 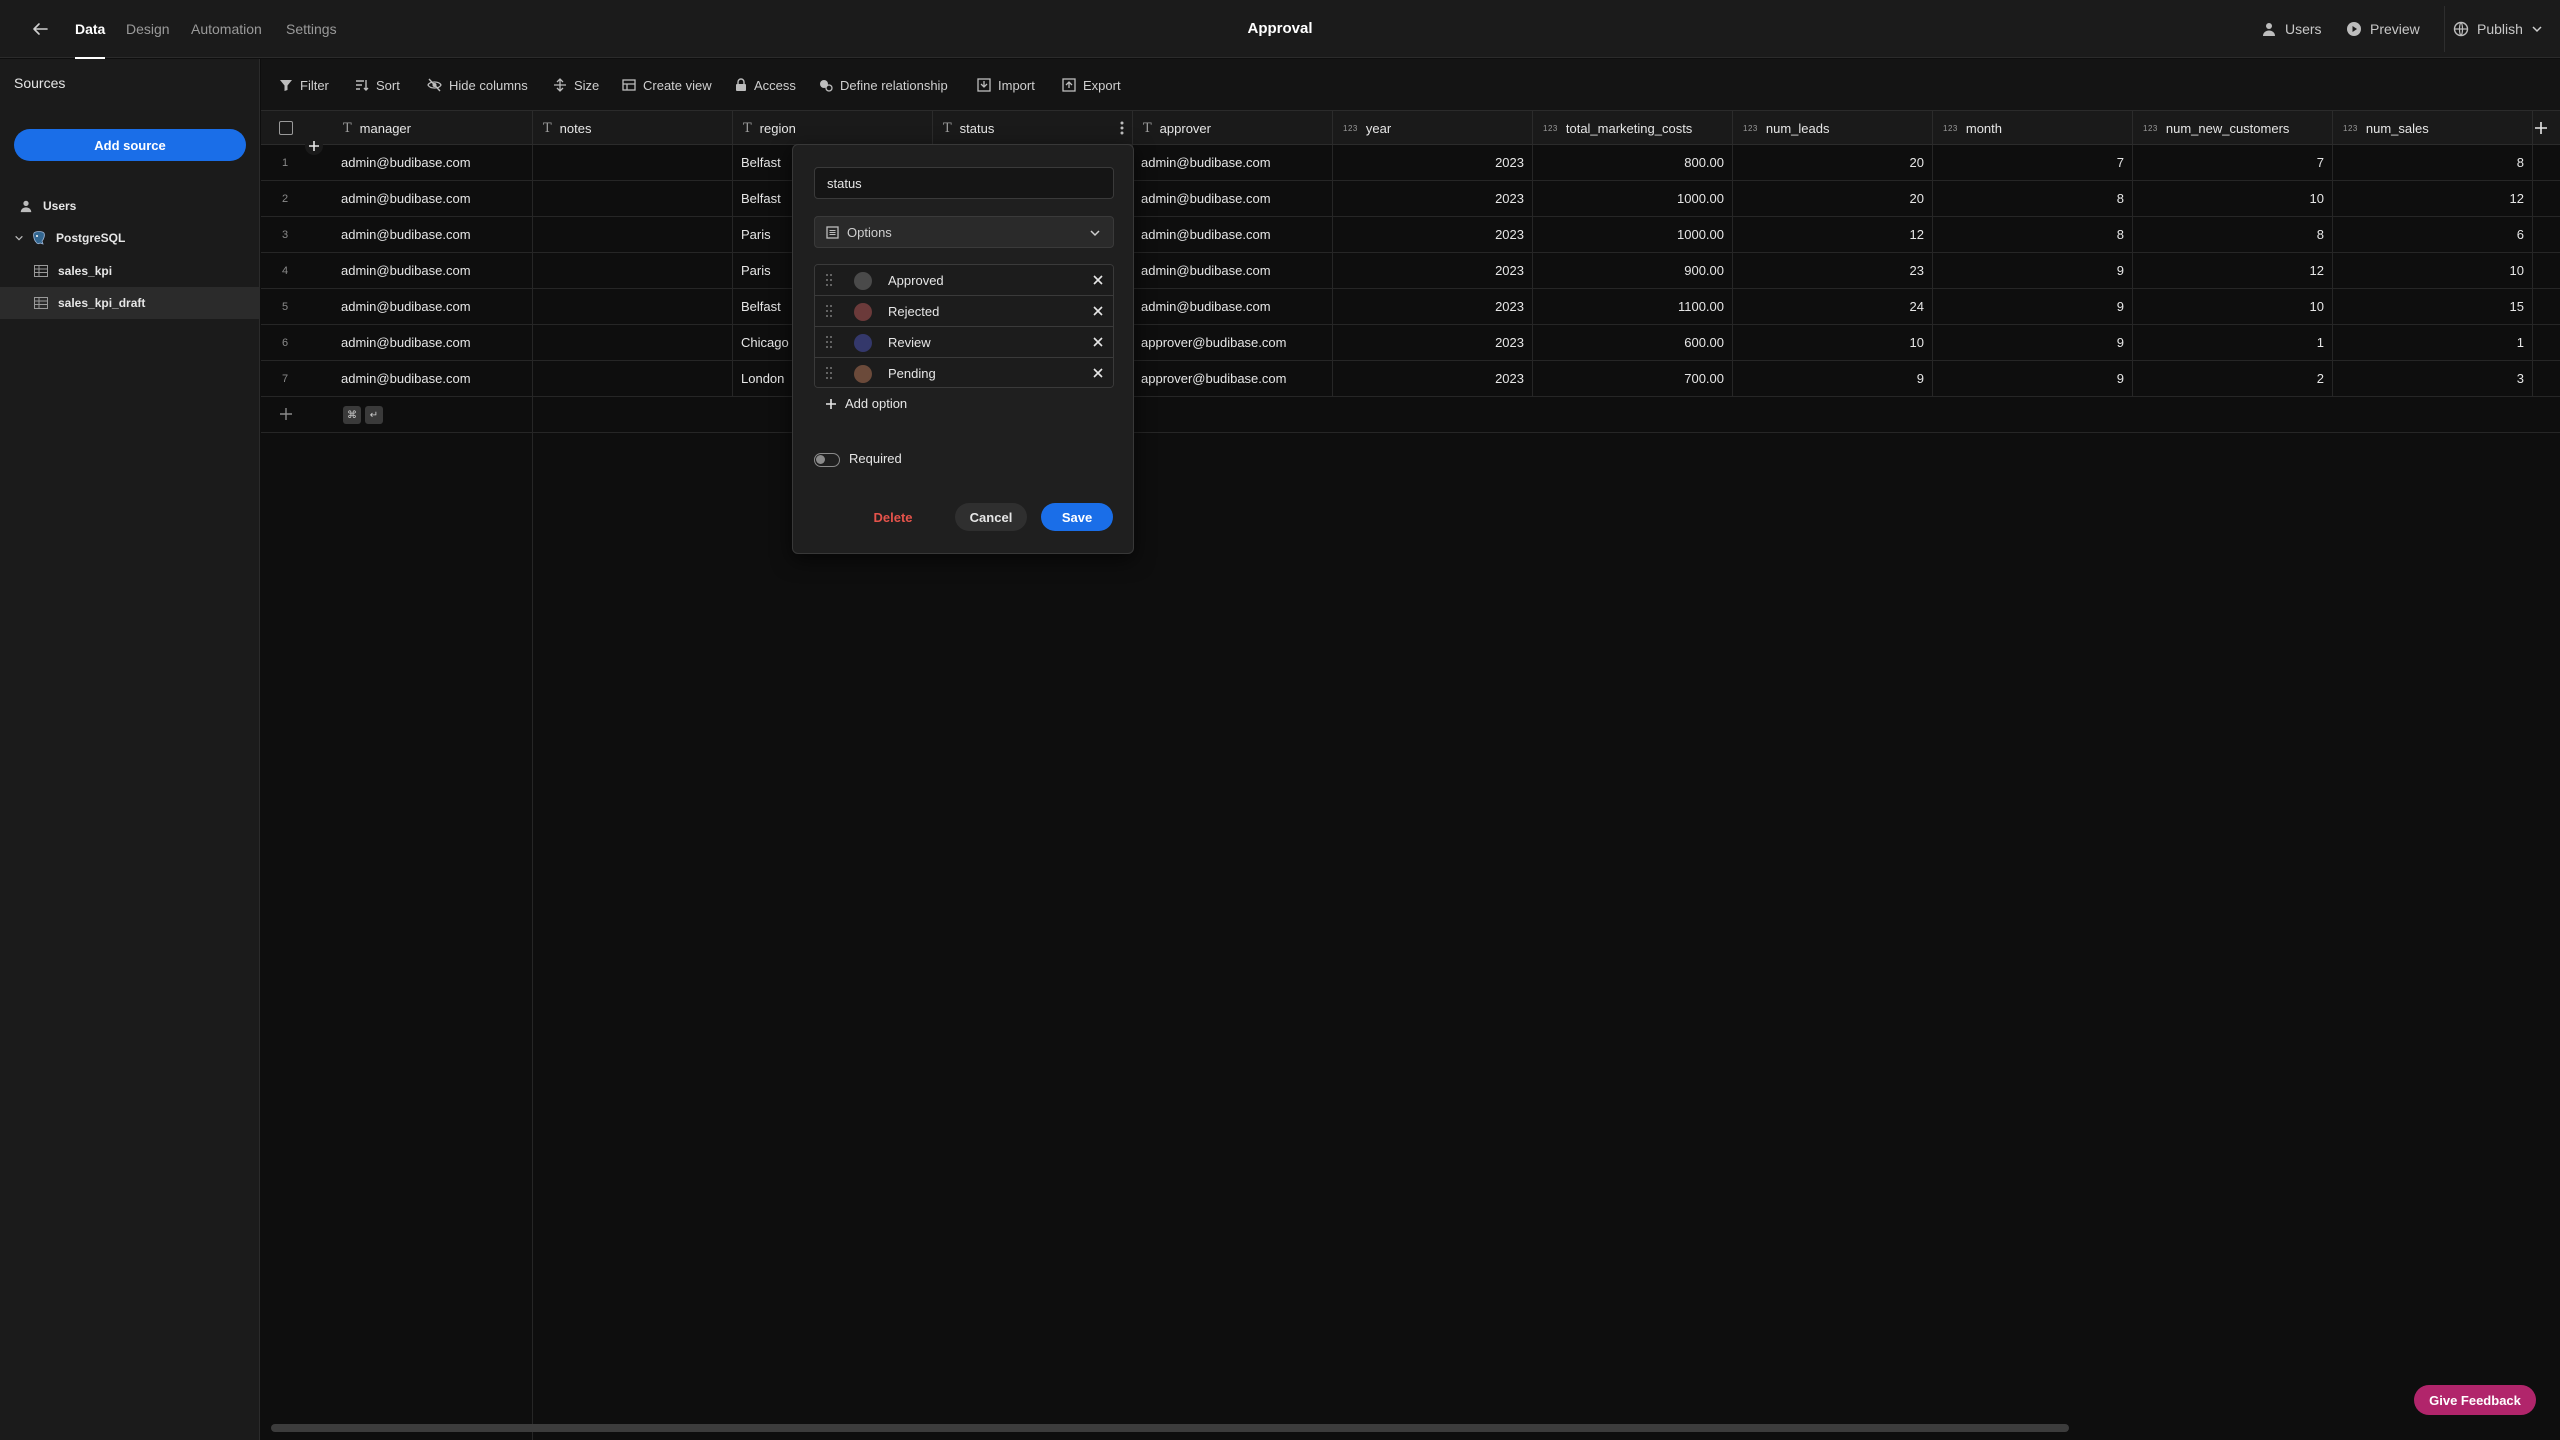 What do you see at coordinates (130, 238) in the screenshot?
I see `sidebar-item-postgresql: PostgreSQL` at bounding box center [130, 238].